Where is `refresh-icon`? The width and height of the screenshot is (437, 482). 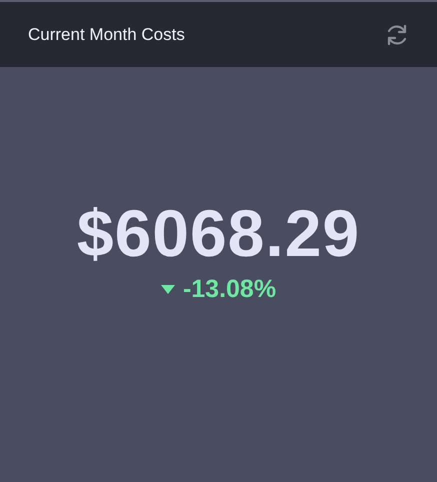
refresh-icon is located at coordinates (397, 35).